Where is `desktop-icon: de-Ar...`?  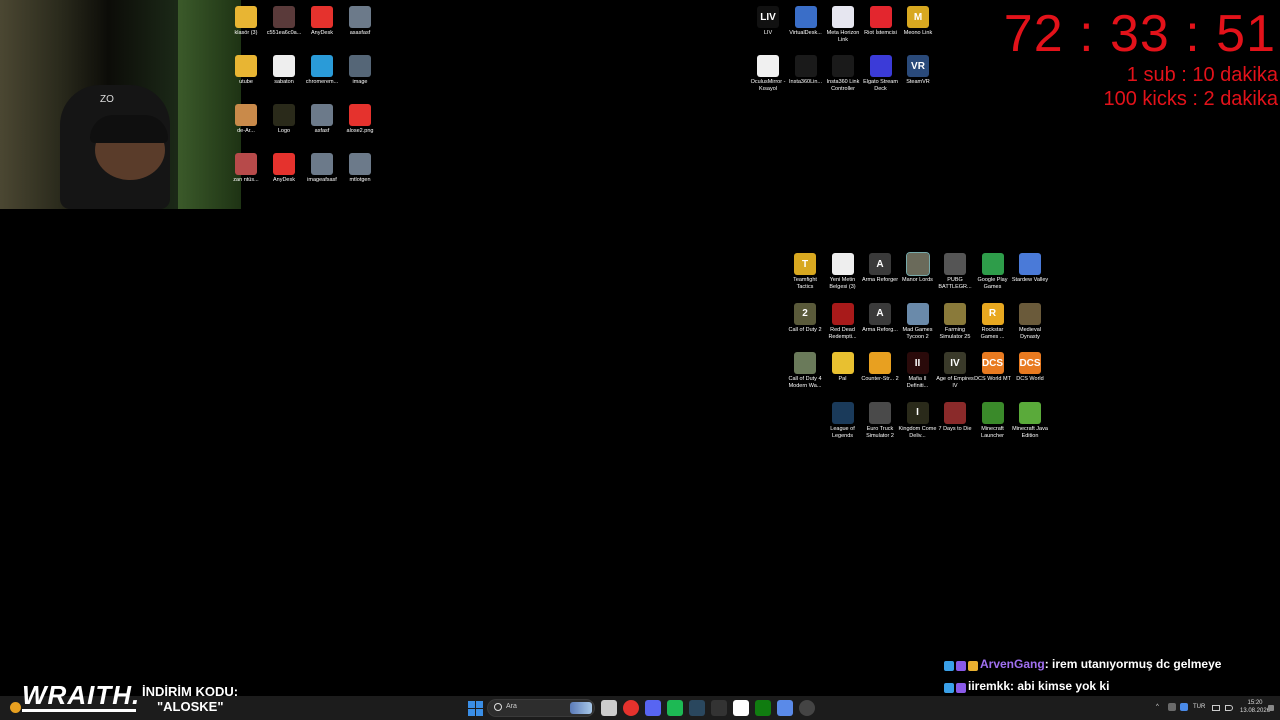
desktop-icon: de-Ar... is located at coordinates (246, 119).